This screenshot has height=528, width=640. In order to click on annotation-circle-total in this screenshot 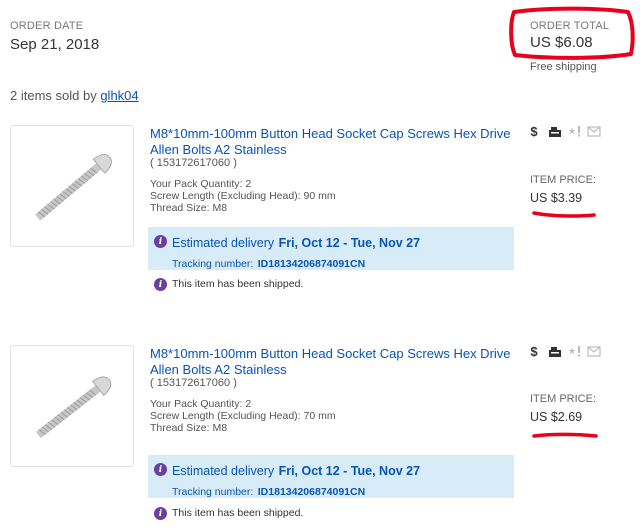, I will do `click(572, 33)`.